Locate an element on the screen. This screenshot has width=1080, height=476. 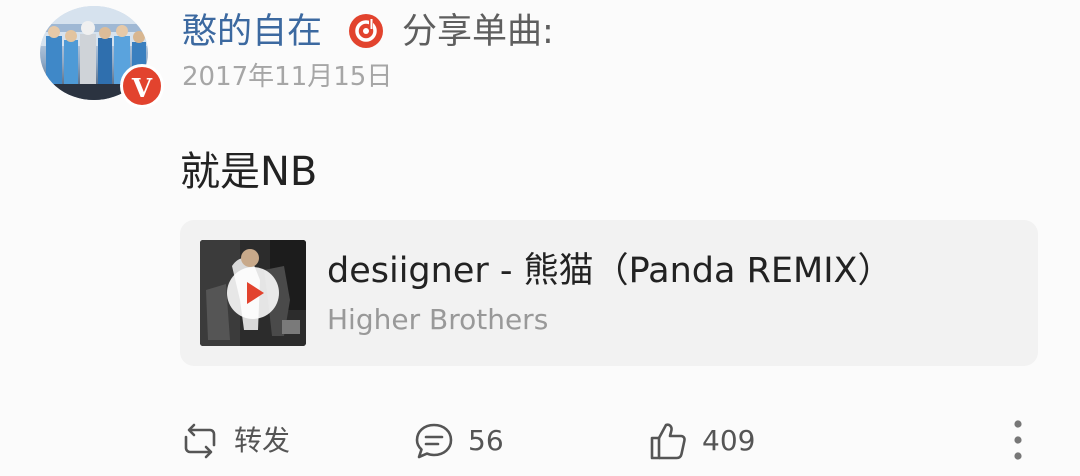
post-date: 2017年11月15日 is located at coordinates (287, 77).